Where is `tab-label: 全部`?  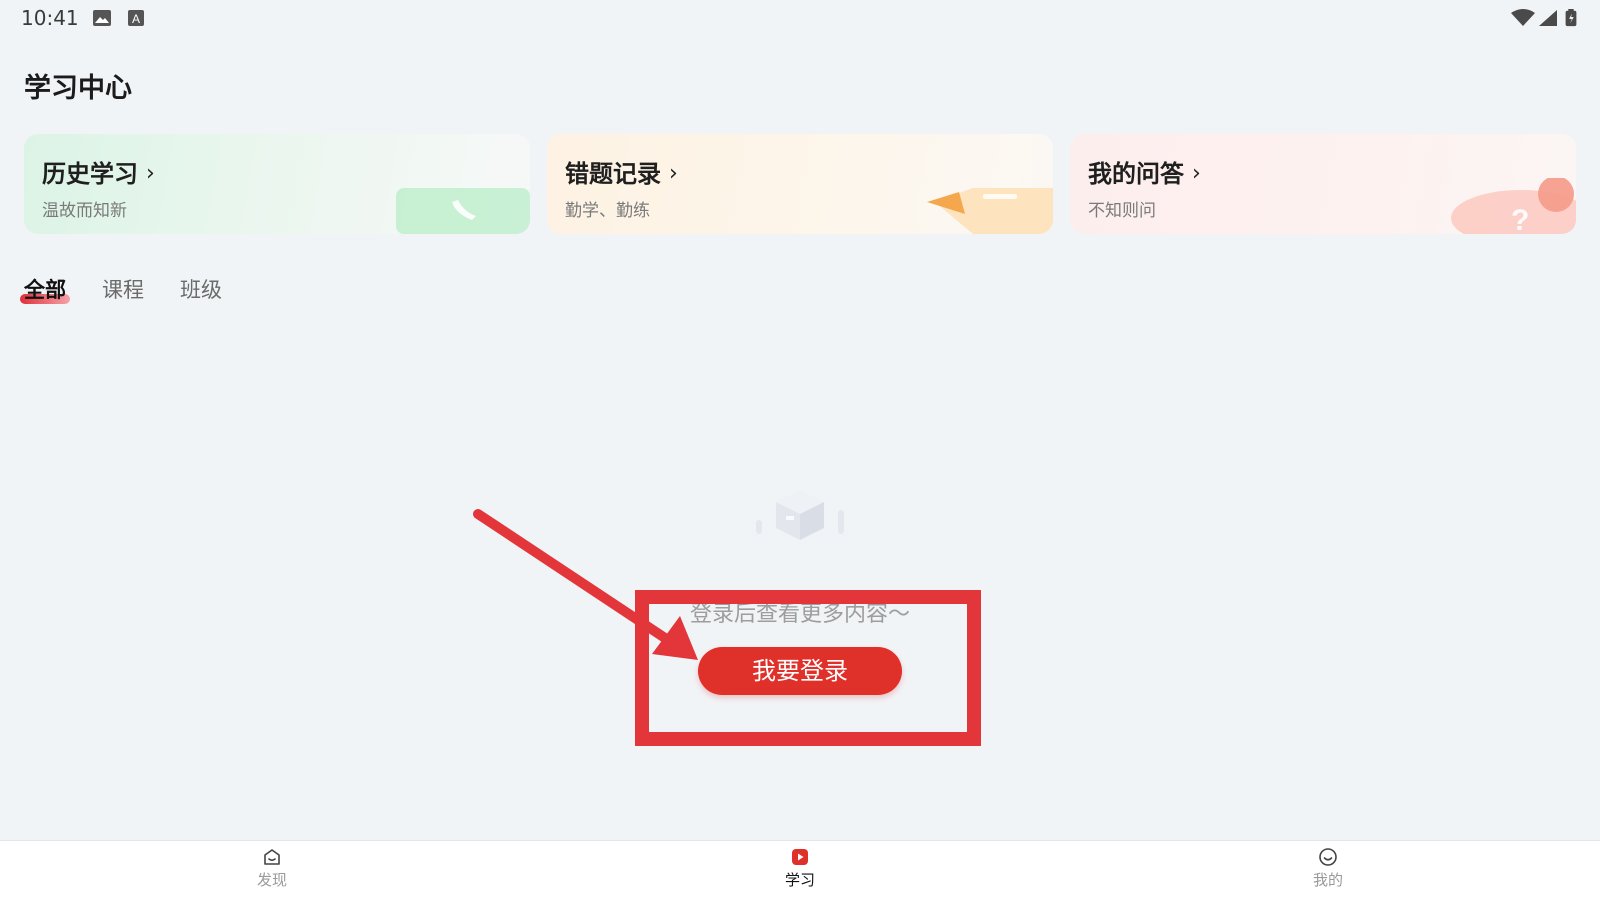 tab-label: 全部 is located at coordinates (45, 290).